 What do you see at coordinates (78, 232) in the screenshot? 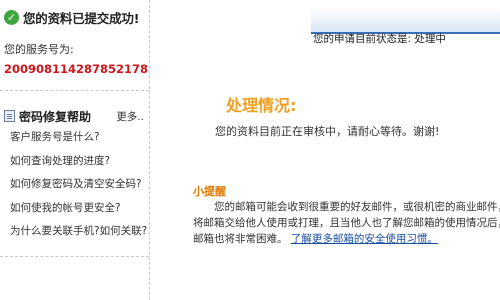
I see `help-item-link-phone: 为什么要关联手机?如何关联?` at bounding box center [78, 232].